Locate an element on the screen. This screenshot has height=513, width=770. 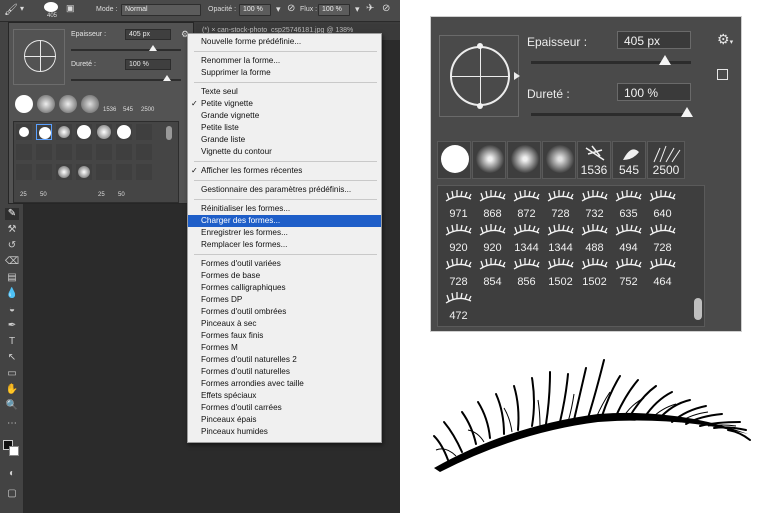
menu-item: Formes d'outil variées is located at coordinates (284, 264).